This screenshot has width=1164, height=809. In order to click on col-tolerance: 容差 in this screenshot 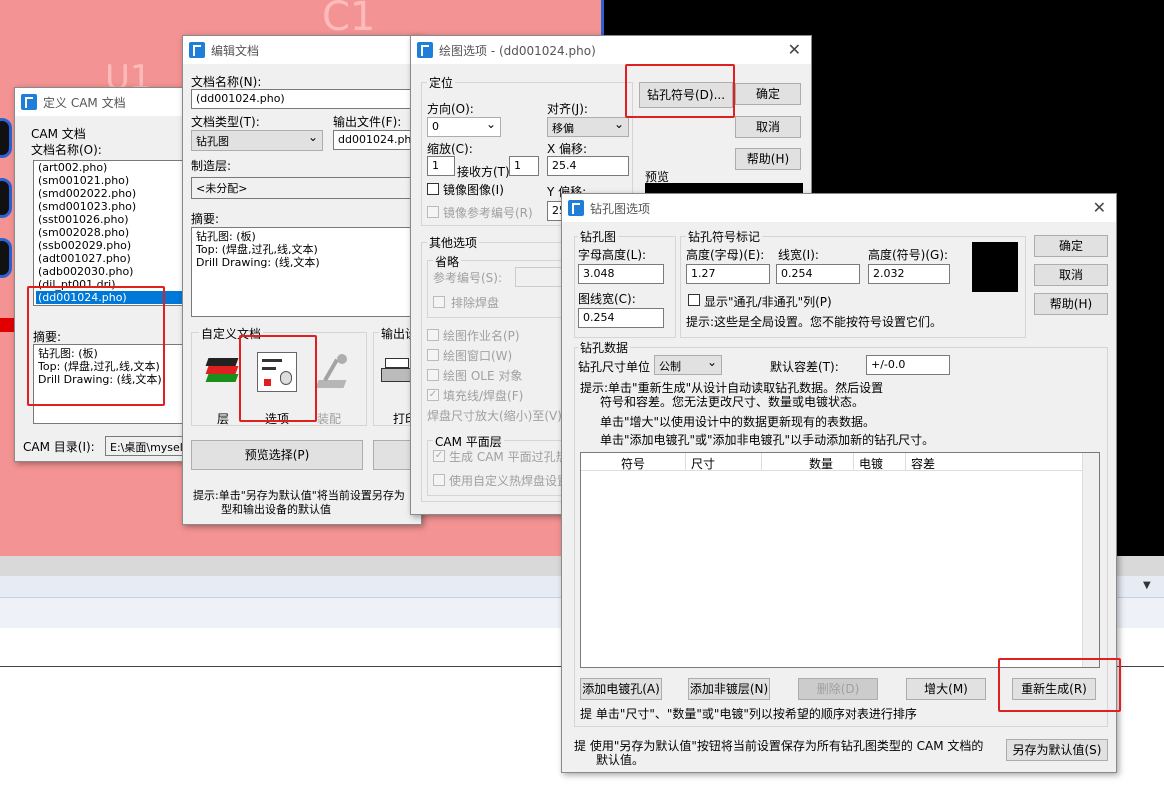, I will do `click(923, 463)`.